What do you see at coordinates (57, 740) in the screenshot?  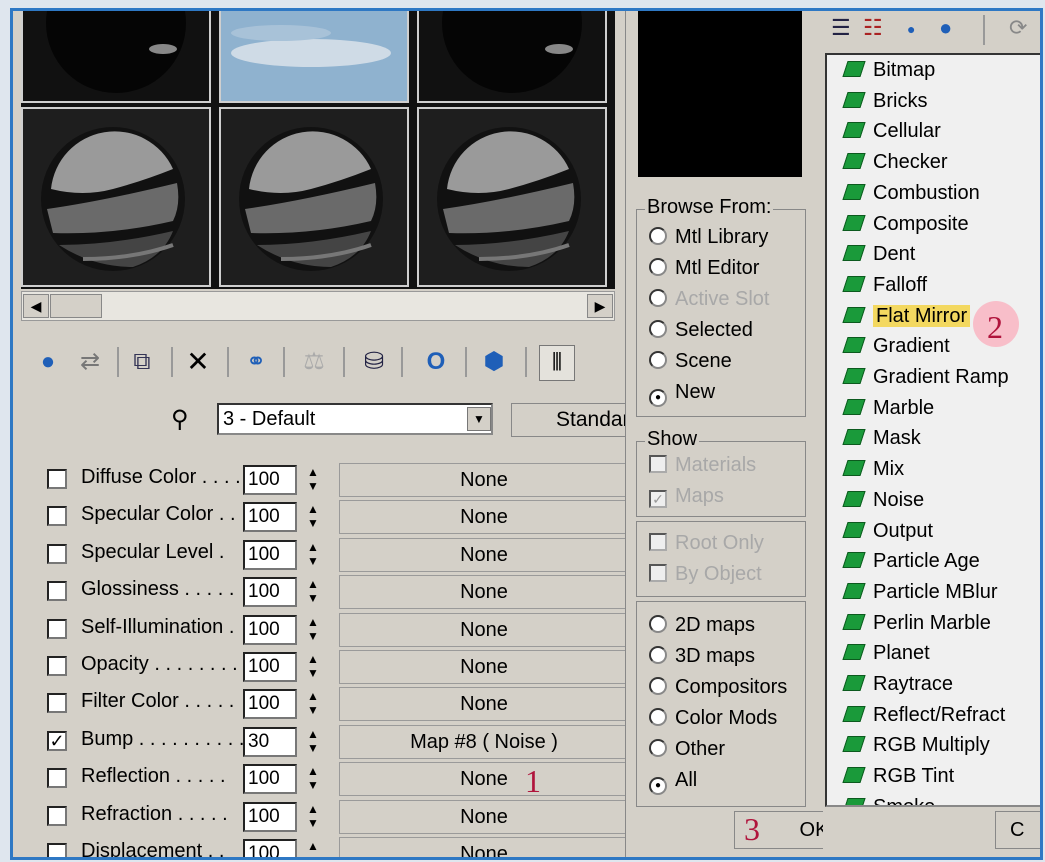 I see `map-enable-checkbox: ✓` at bounding box center [57, 740].